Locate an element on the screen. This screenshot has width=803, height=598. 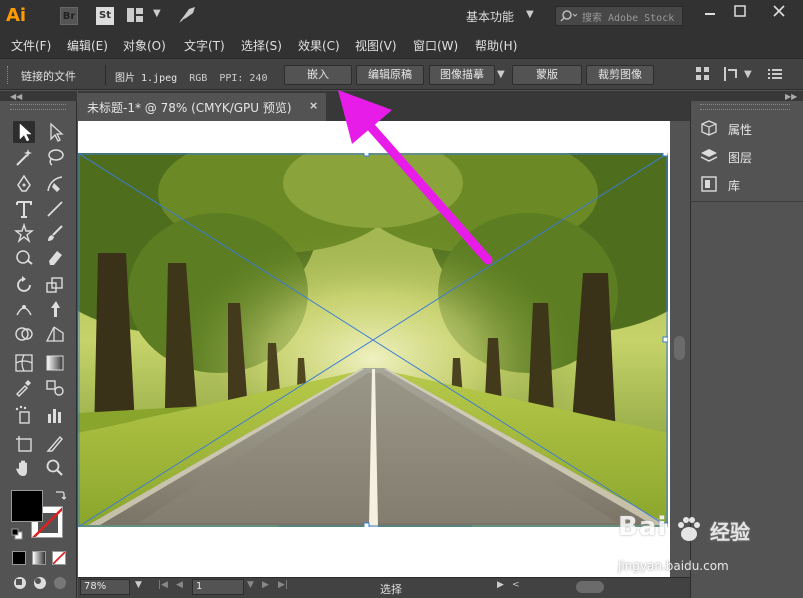
menu-view: 视图(V) is located at coordinates (376, 45).